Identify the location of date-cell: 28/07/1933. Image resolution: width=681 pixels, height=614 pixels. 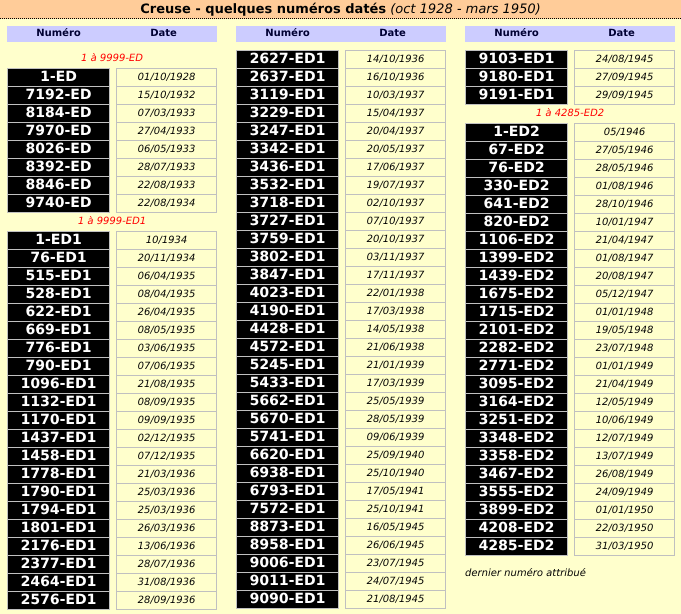
(166, 167).